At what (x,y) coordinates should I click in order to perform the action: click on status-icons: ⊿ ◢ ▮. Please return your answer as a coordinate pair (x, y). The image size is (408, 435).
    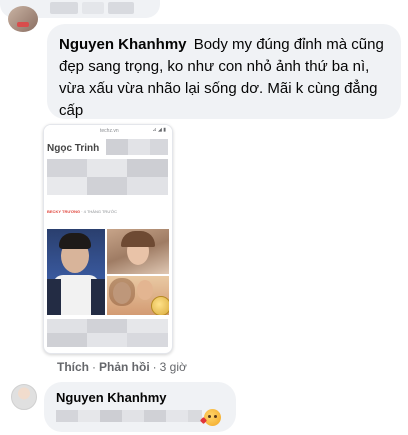
    Looking at the image, I should click on (159, 130).